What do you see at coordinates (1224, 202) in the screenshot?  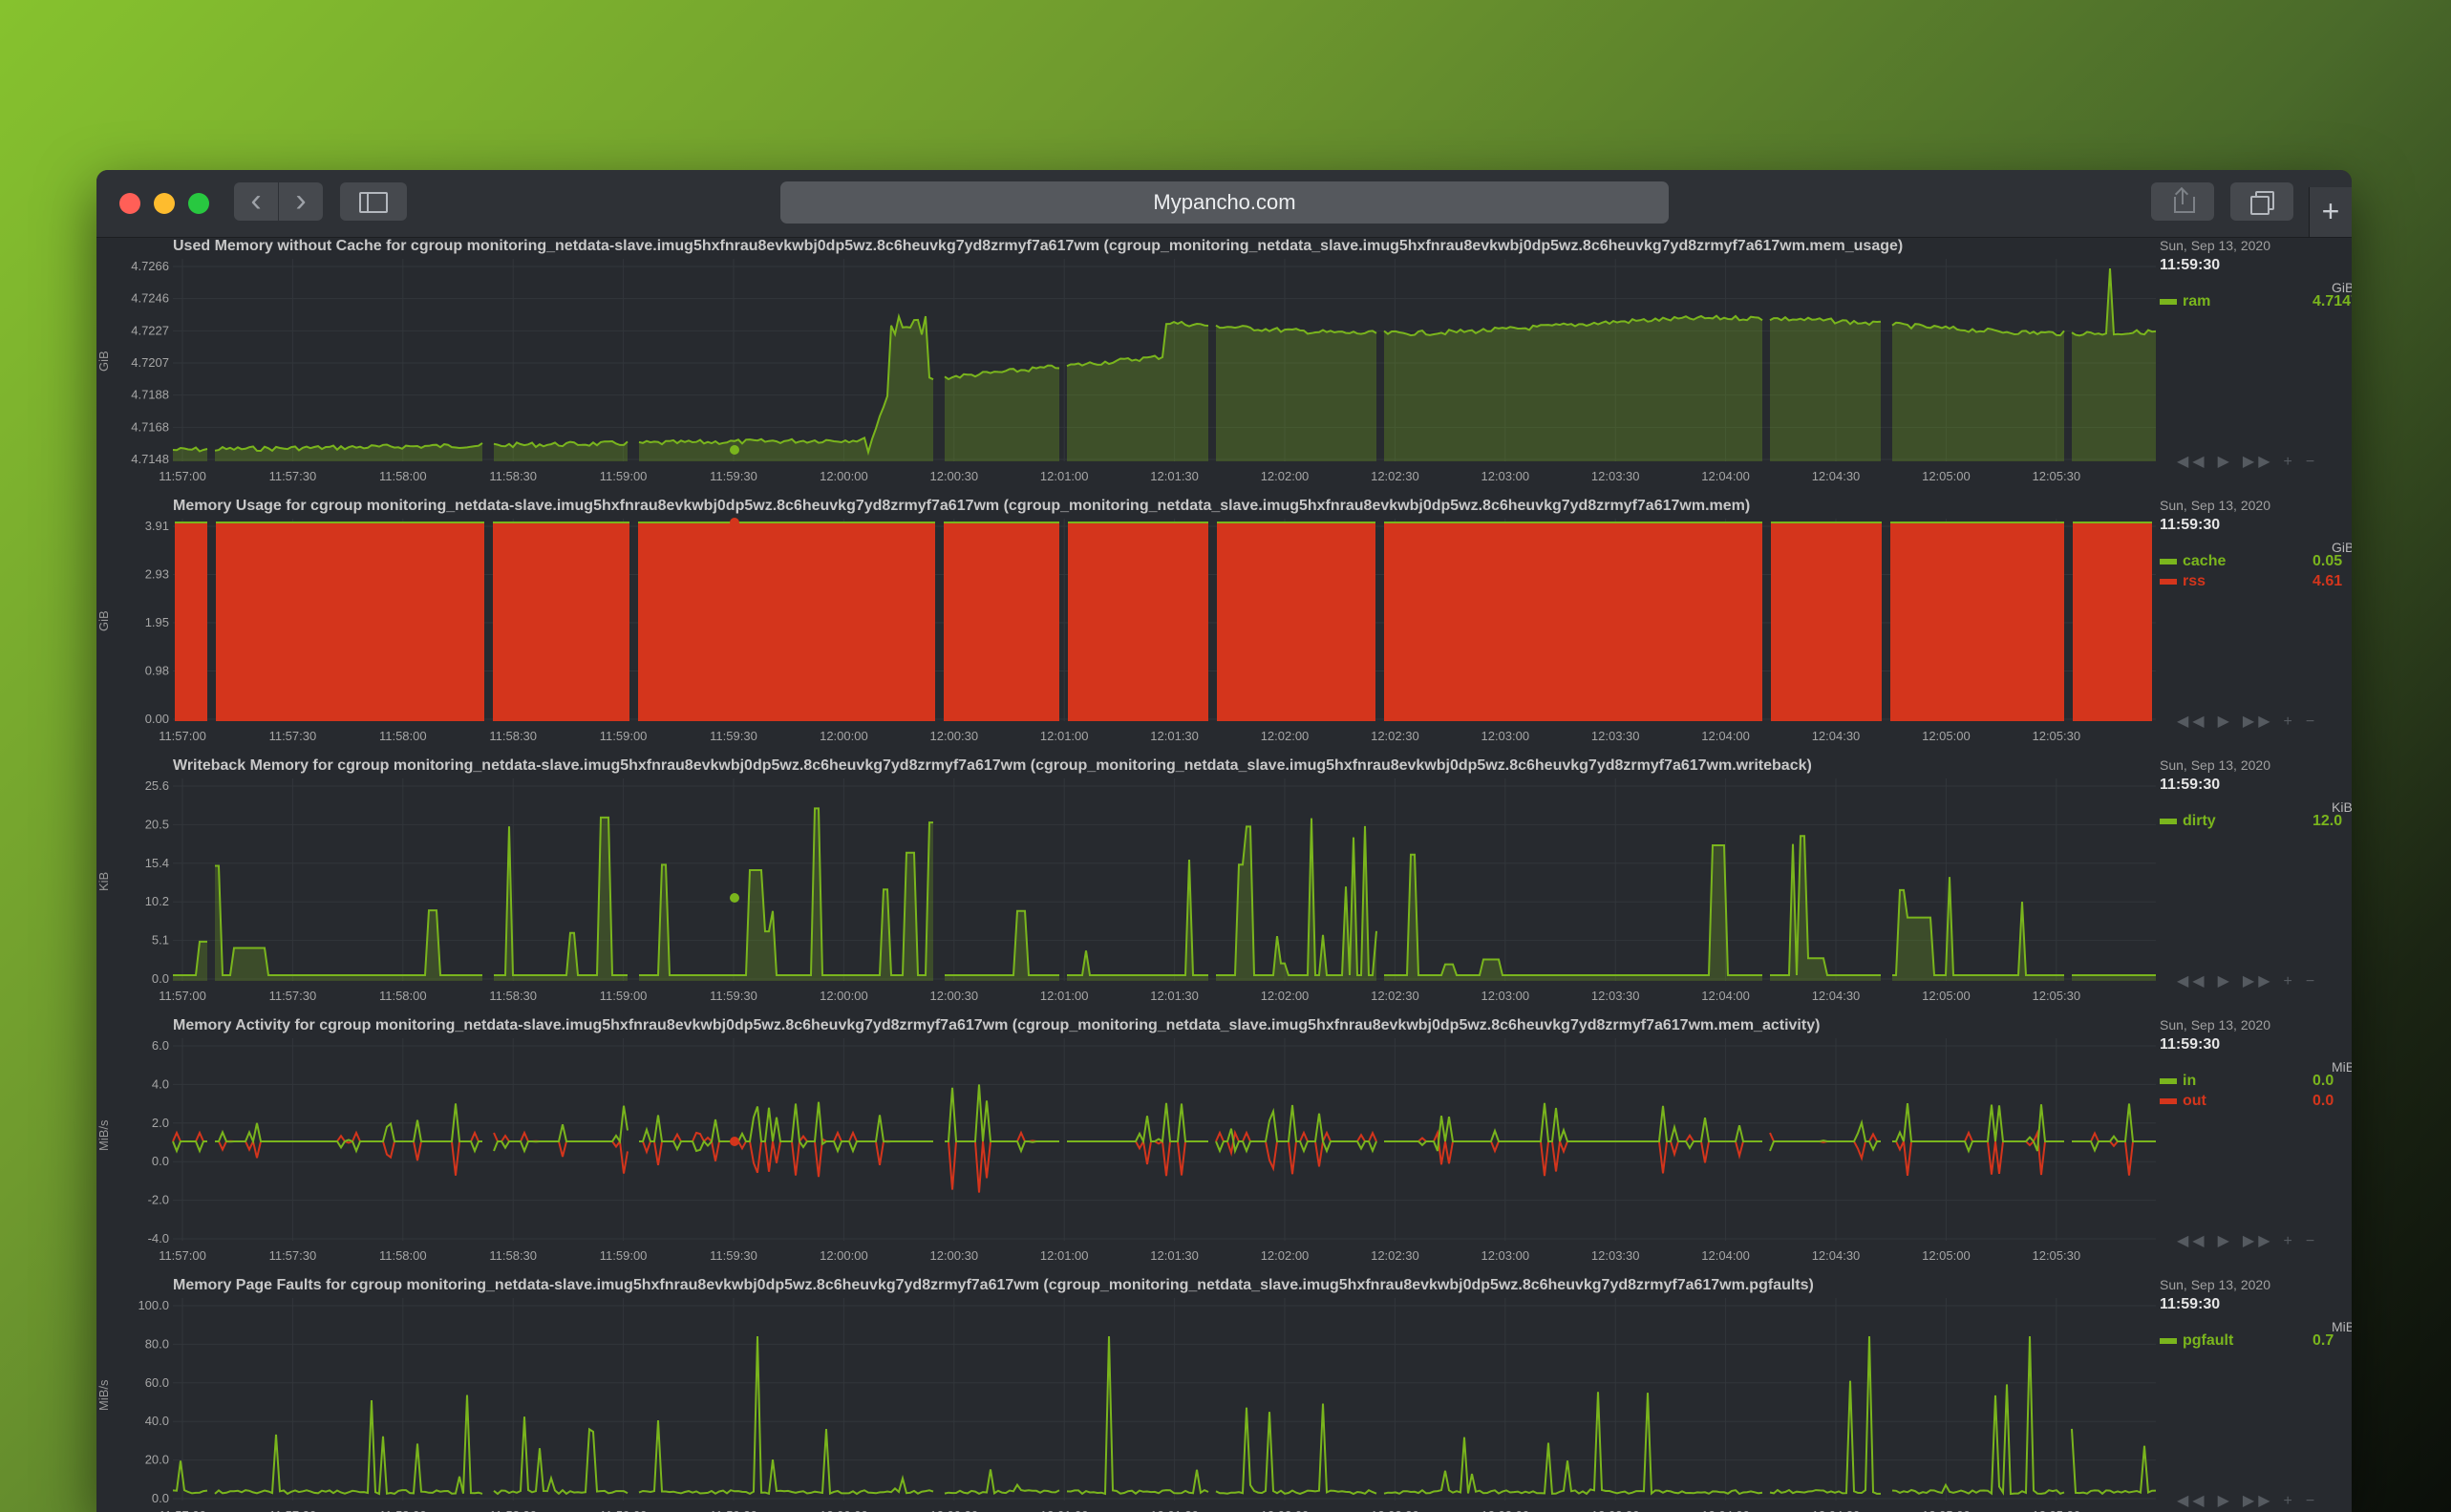 I see `address-bar: Mypancho.com` at bounding box center [1224, 202].